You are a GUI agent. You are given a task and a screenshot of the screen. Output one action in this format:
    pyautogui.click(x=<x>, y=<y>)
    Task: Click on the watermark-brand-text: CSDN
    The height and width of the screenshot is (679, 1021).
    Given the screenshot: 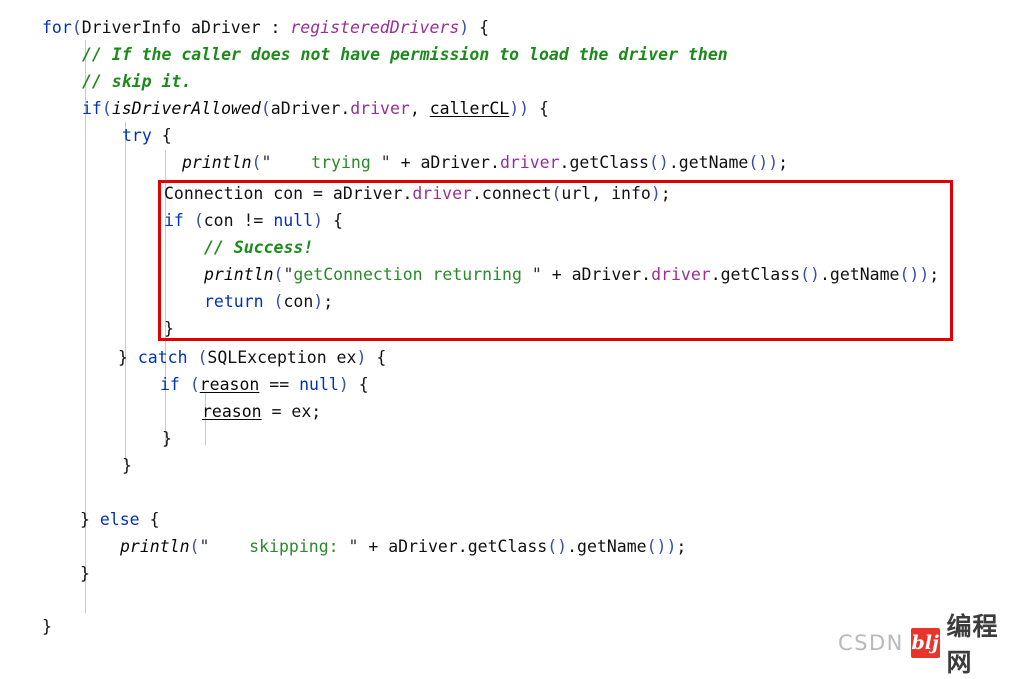 What is the action you would take?
    pyautogui.click(x=871, y=643)
    